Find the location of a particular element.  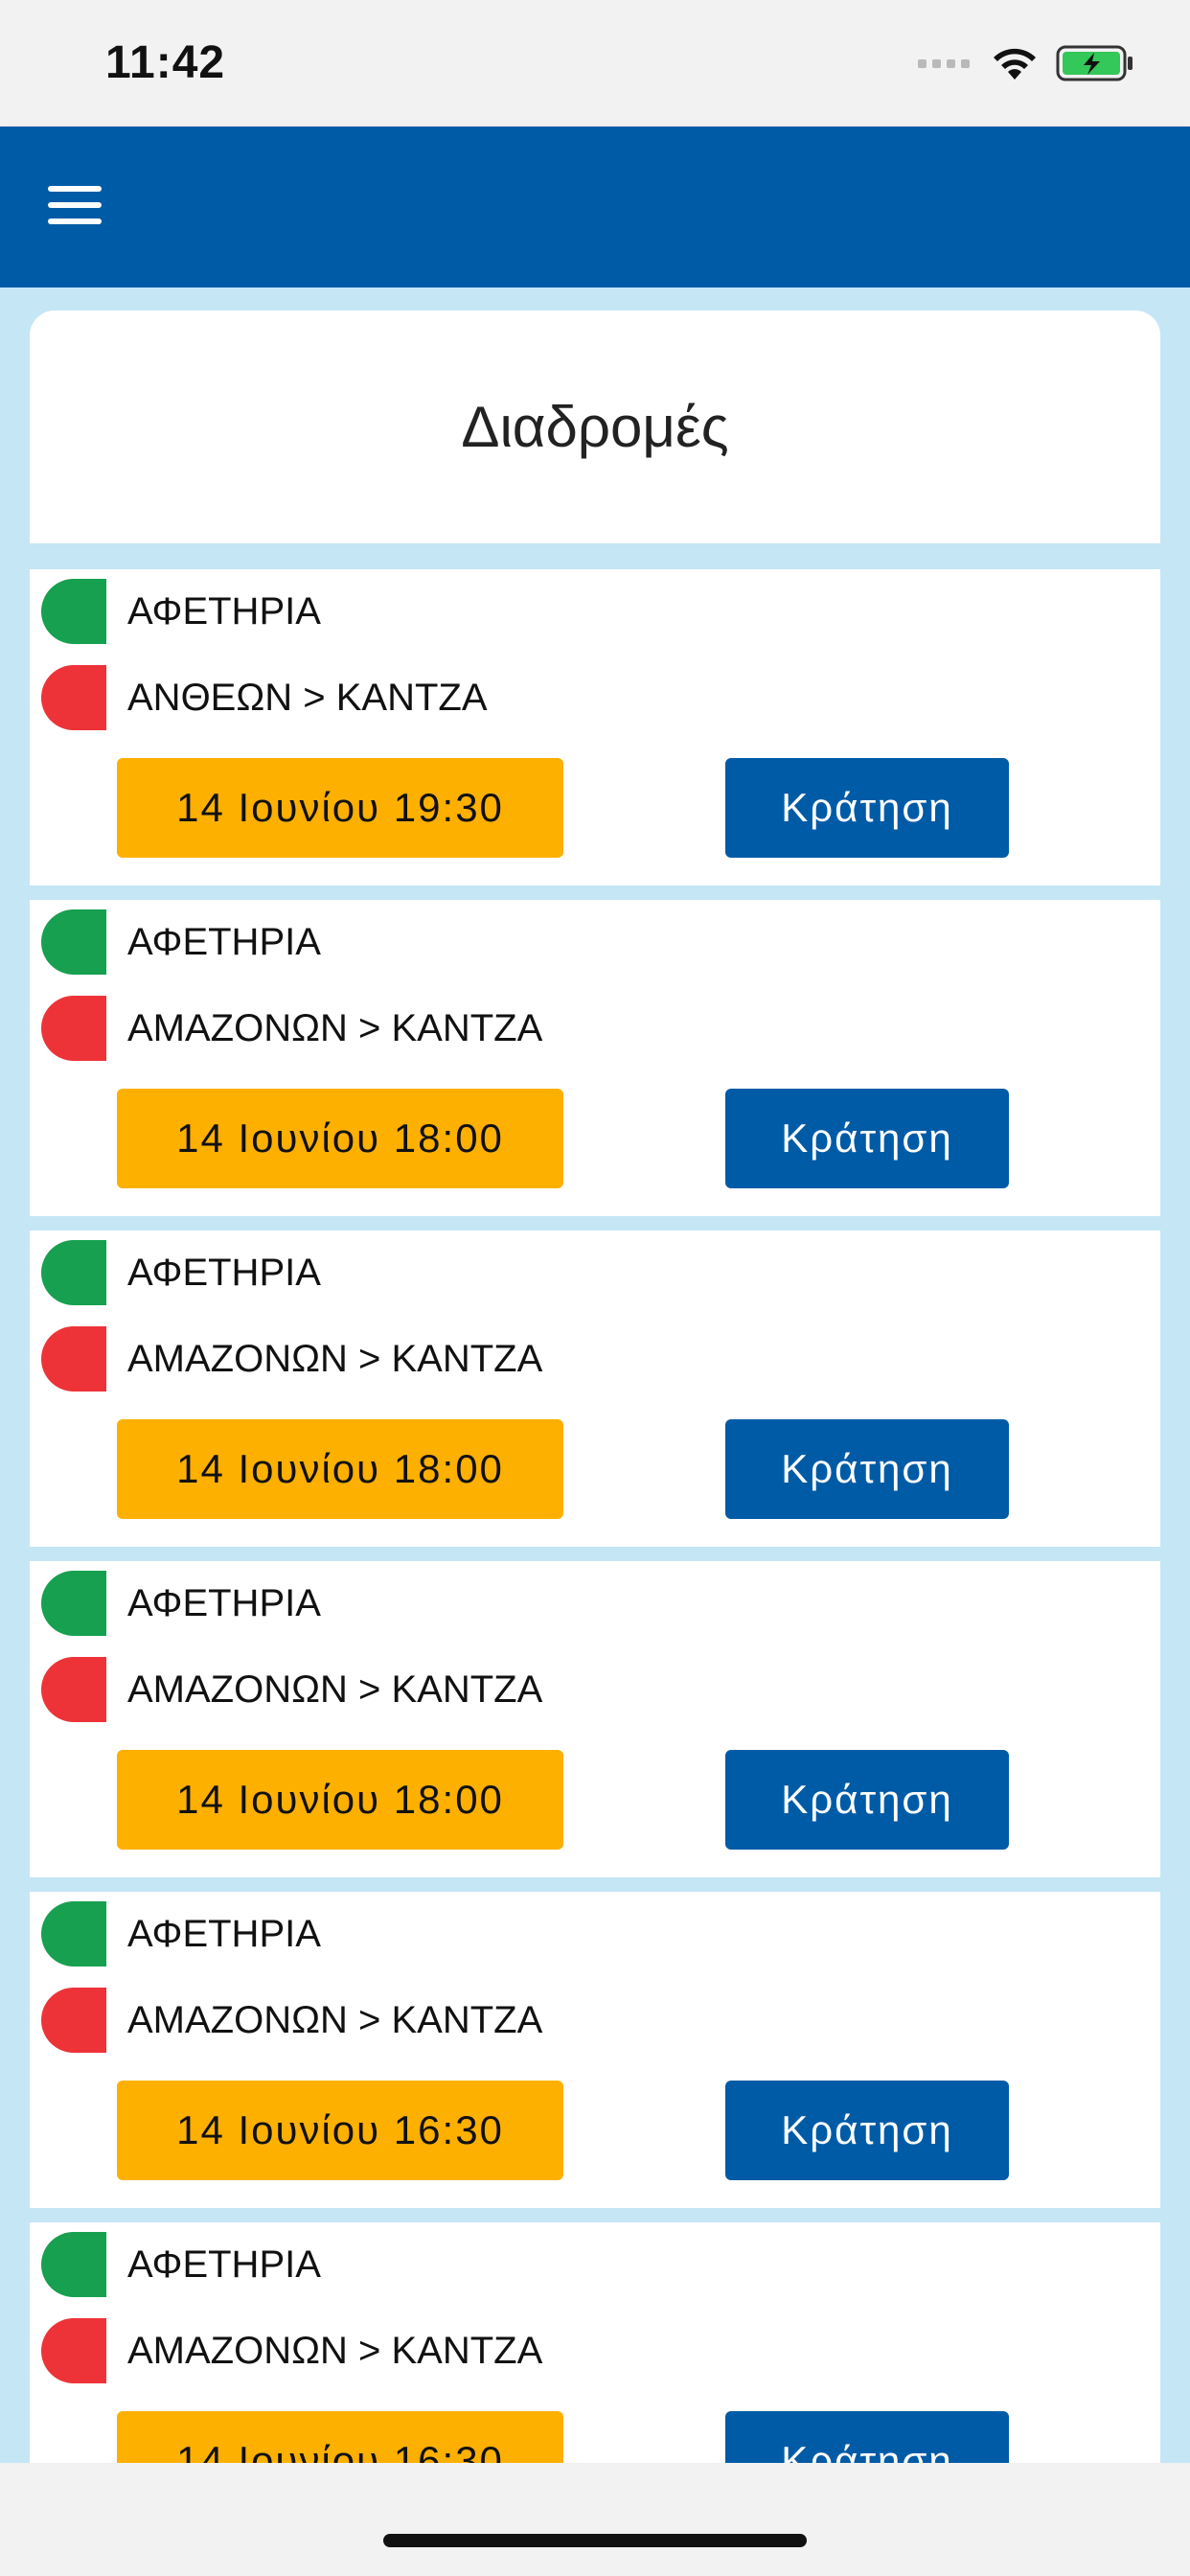

home-indicator is located at coordinates (595, 2540).